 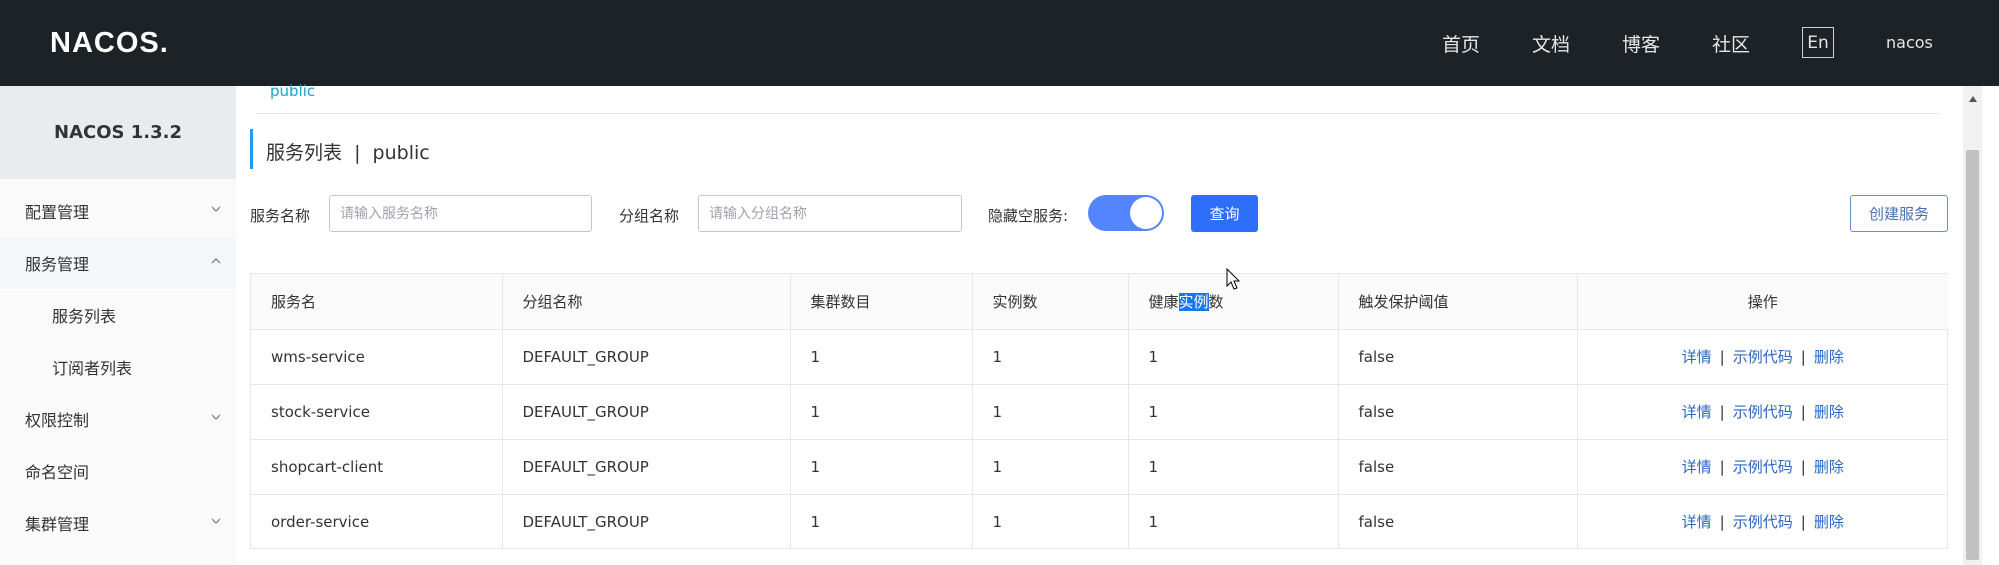 What do you see at coordinates (1193, 301) in the screenshot?
I see `selected-text: 实例` at bounding box center [1193, 301].